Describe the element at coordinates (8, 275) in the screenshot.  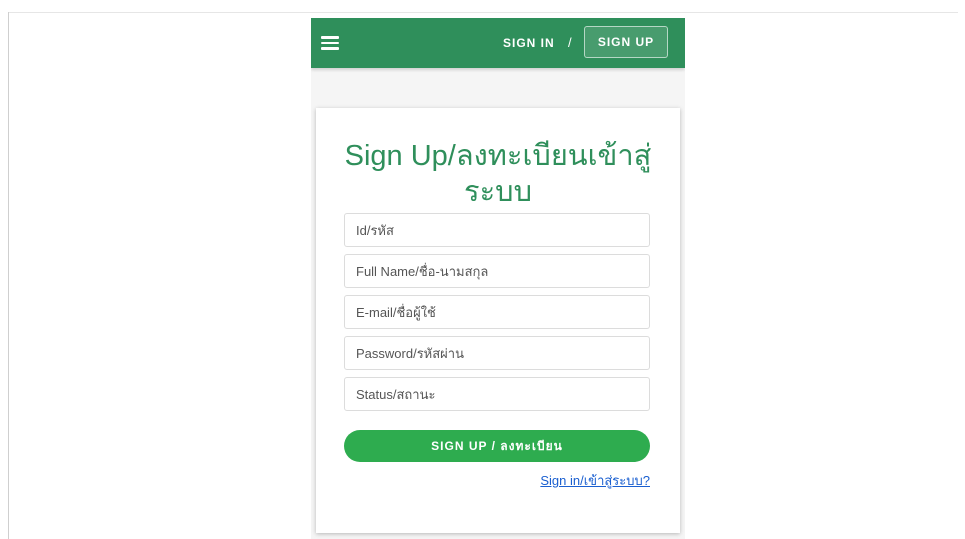
I see `frame-left-border` at that location.